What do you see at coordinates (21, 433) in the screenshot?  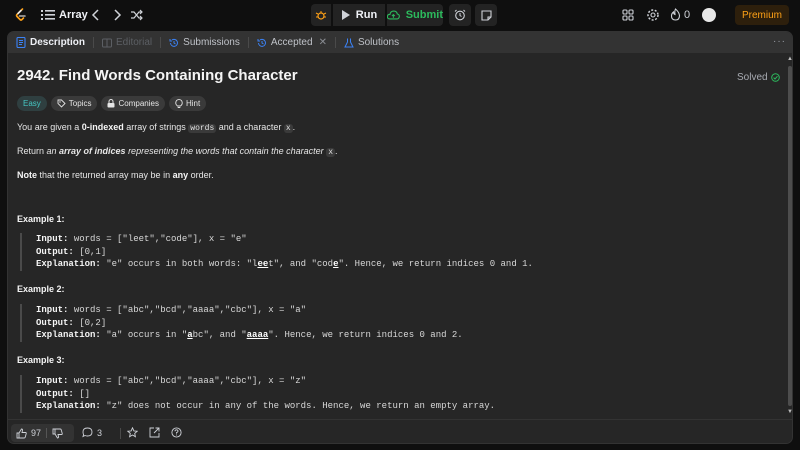 I see `thumbs-up-icon` at bounding box center [21, 433].